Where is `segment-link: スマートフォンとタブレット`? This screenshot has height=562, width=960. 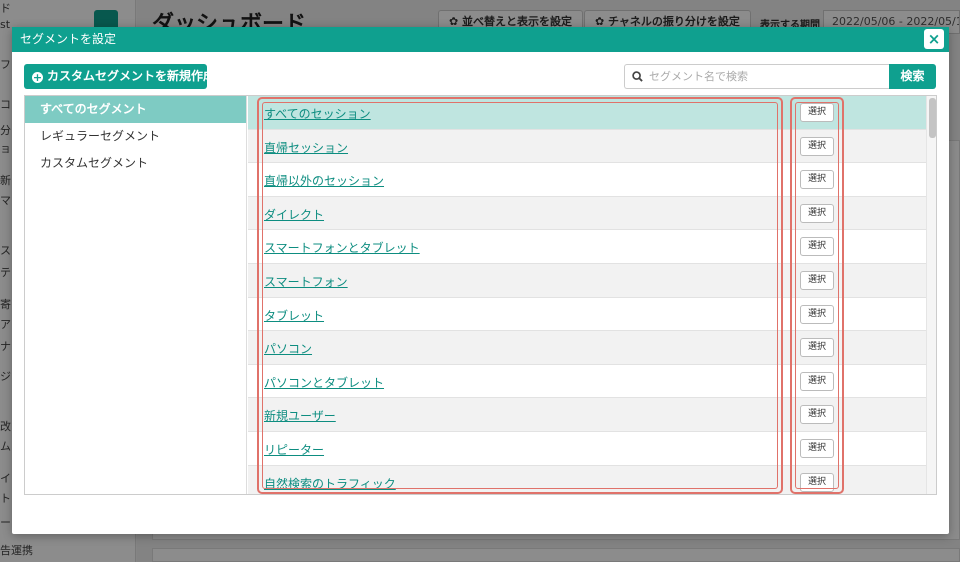
segment-link: スマートフォンとタブレット is located at coordinates (342, 247).